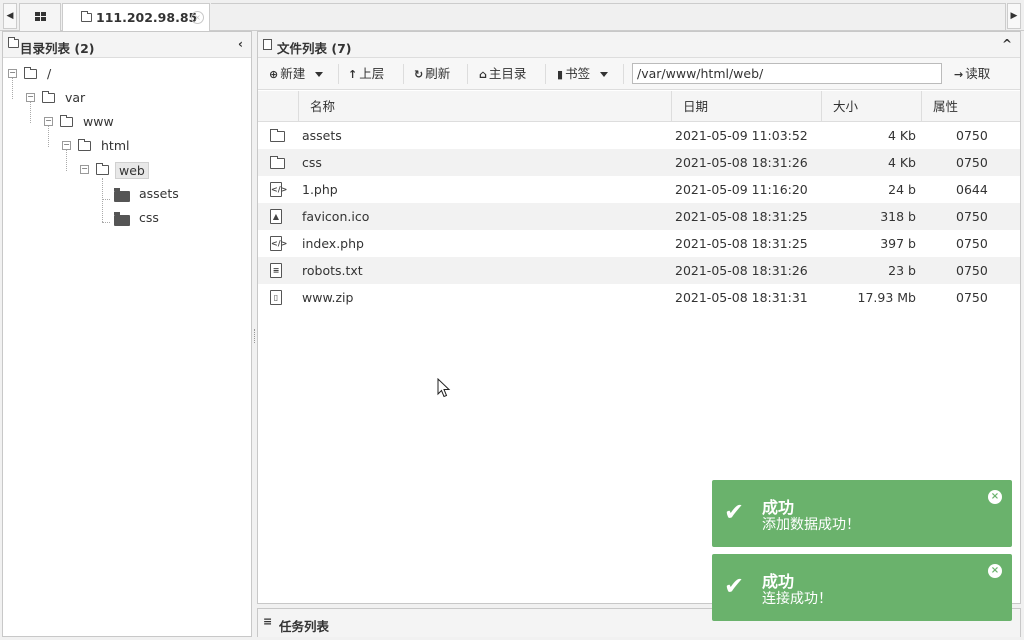 Image resolution: width=1024 pixels, height=640 pixels. What do you see at coordinates (1007, 44) in the screenshot?
I see `collapse-up-icon: ^` at bounding box center [1007, 44].